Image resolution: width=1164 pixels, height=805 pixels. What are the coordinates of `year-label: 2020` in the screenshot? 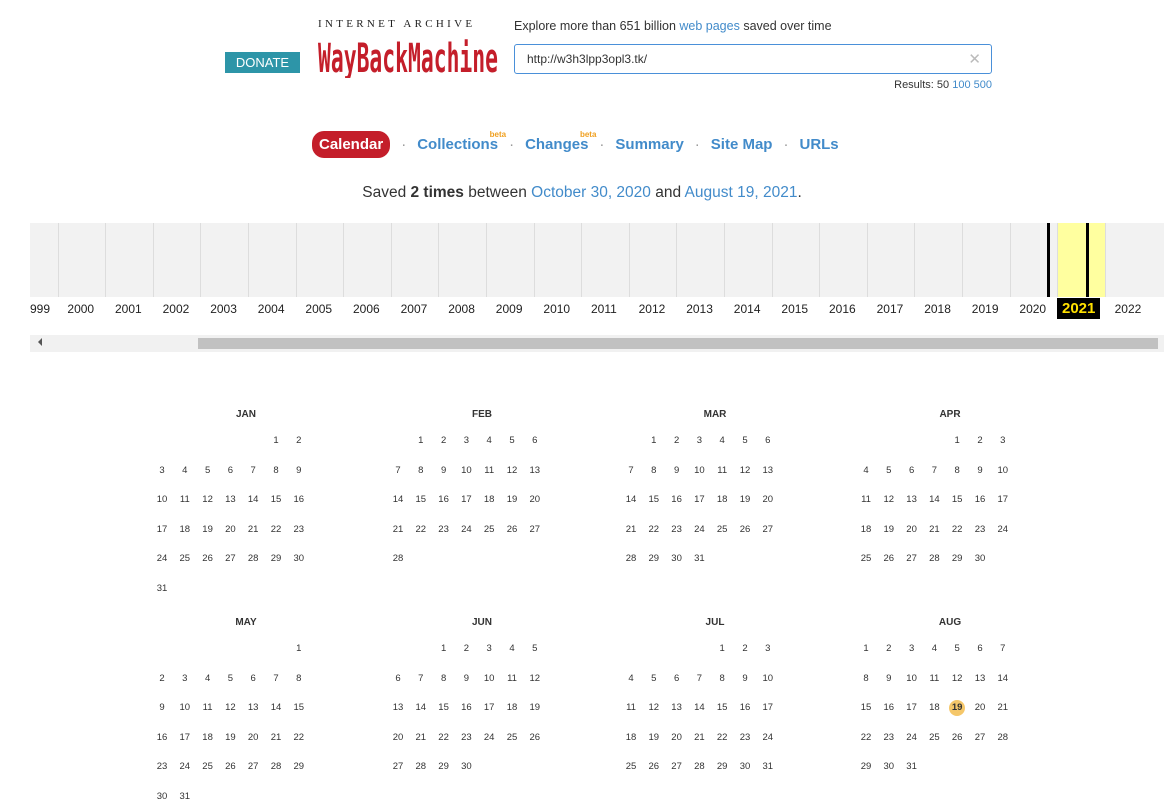 It's located at (1032, 309).